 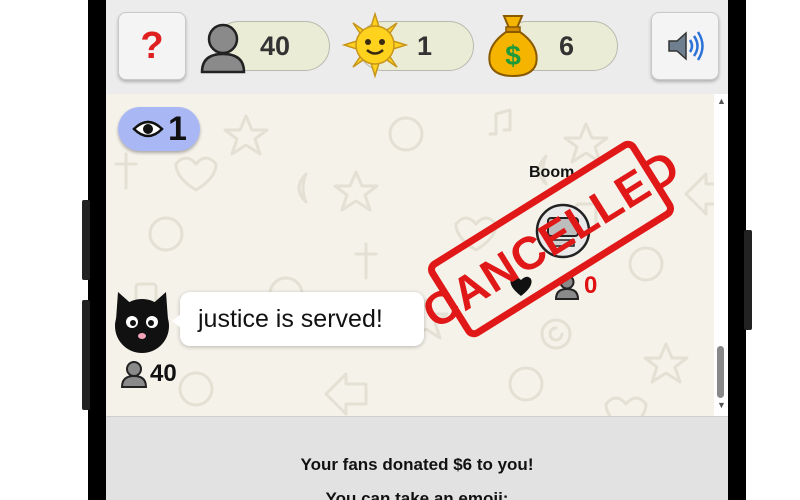 I want to click on viewers-count: 1, so click(x=177, y=129).